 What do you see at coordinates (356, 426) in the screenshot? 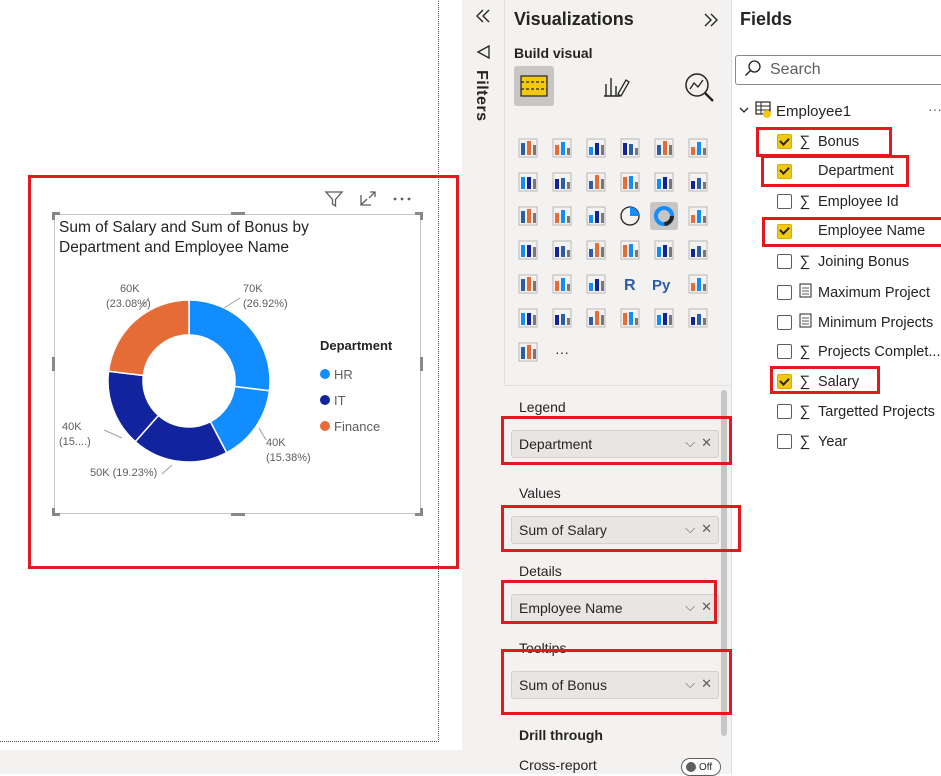
I see `legend-item-finance: Finance` at bounding box center [356, 426].